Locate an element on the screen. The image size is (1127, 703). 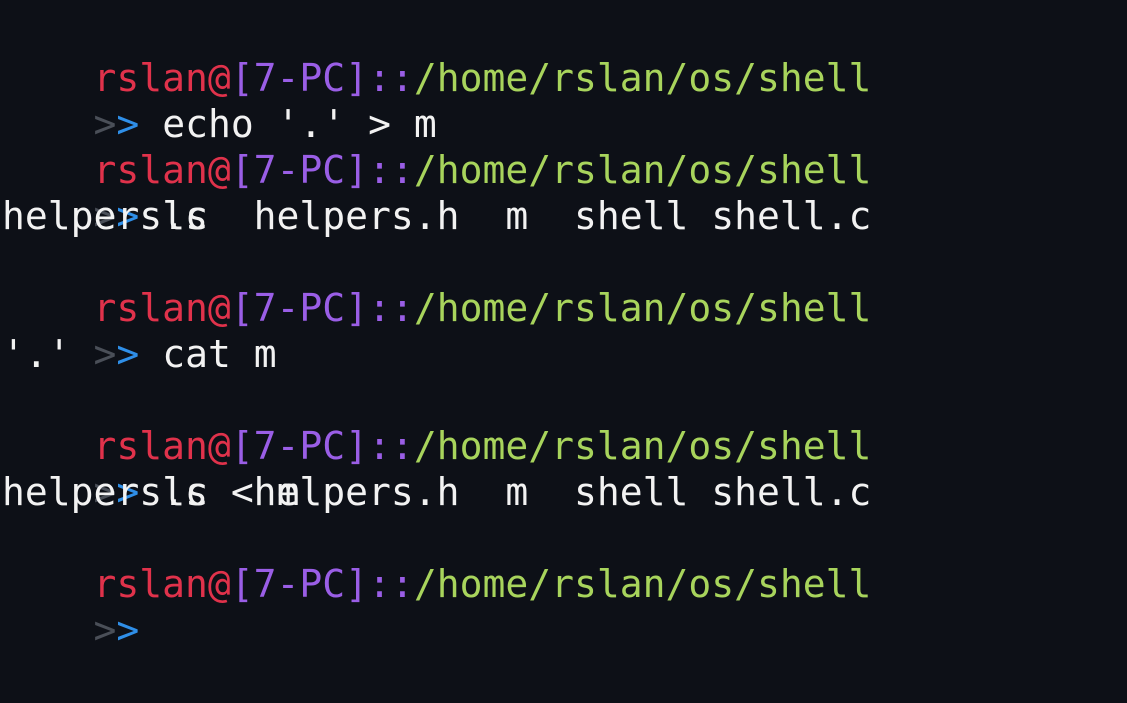
command-output: '.' is located at coordinates (36, 354).